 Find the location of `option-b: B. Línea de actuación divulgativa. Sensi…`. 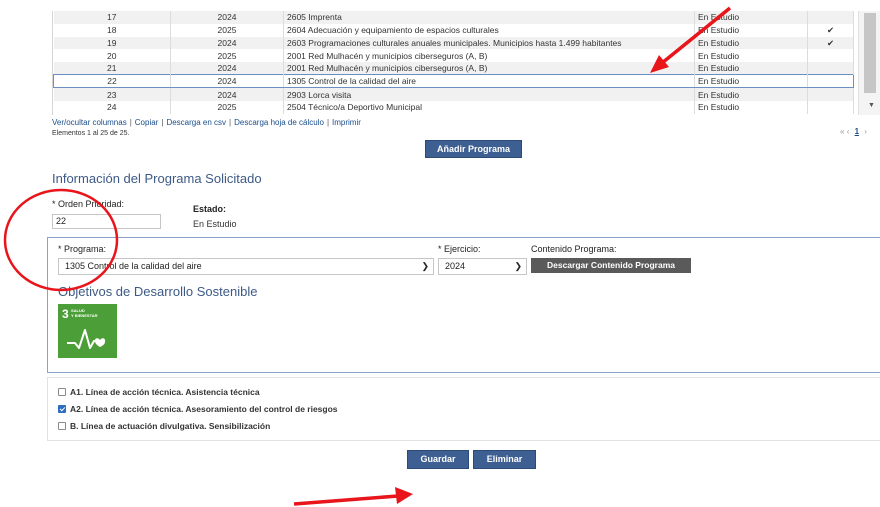

option-b: B. Línea de actuación divulgativa. Sensi… is located at coordinates (164, 426).